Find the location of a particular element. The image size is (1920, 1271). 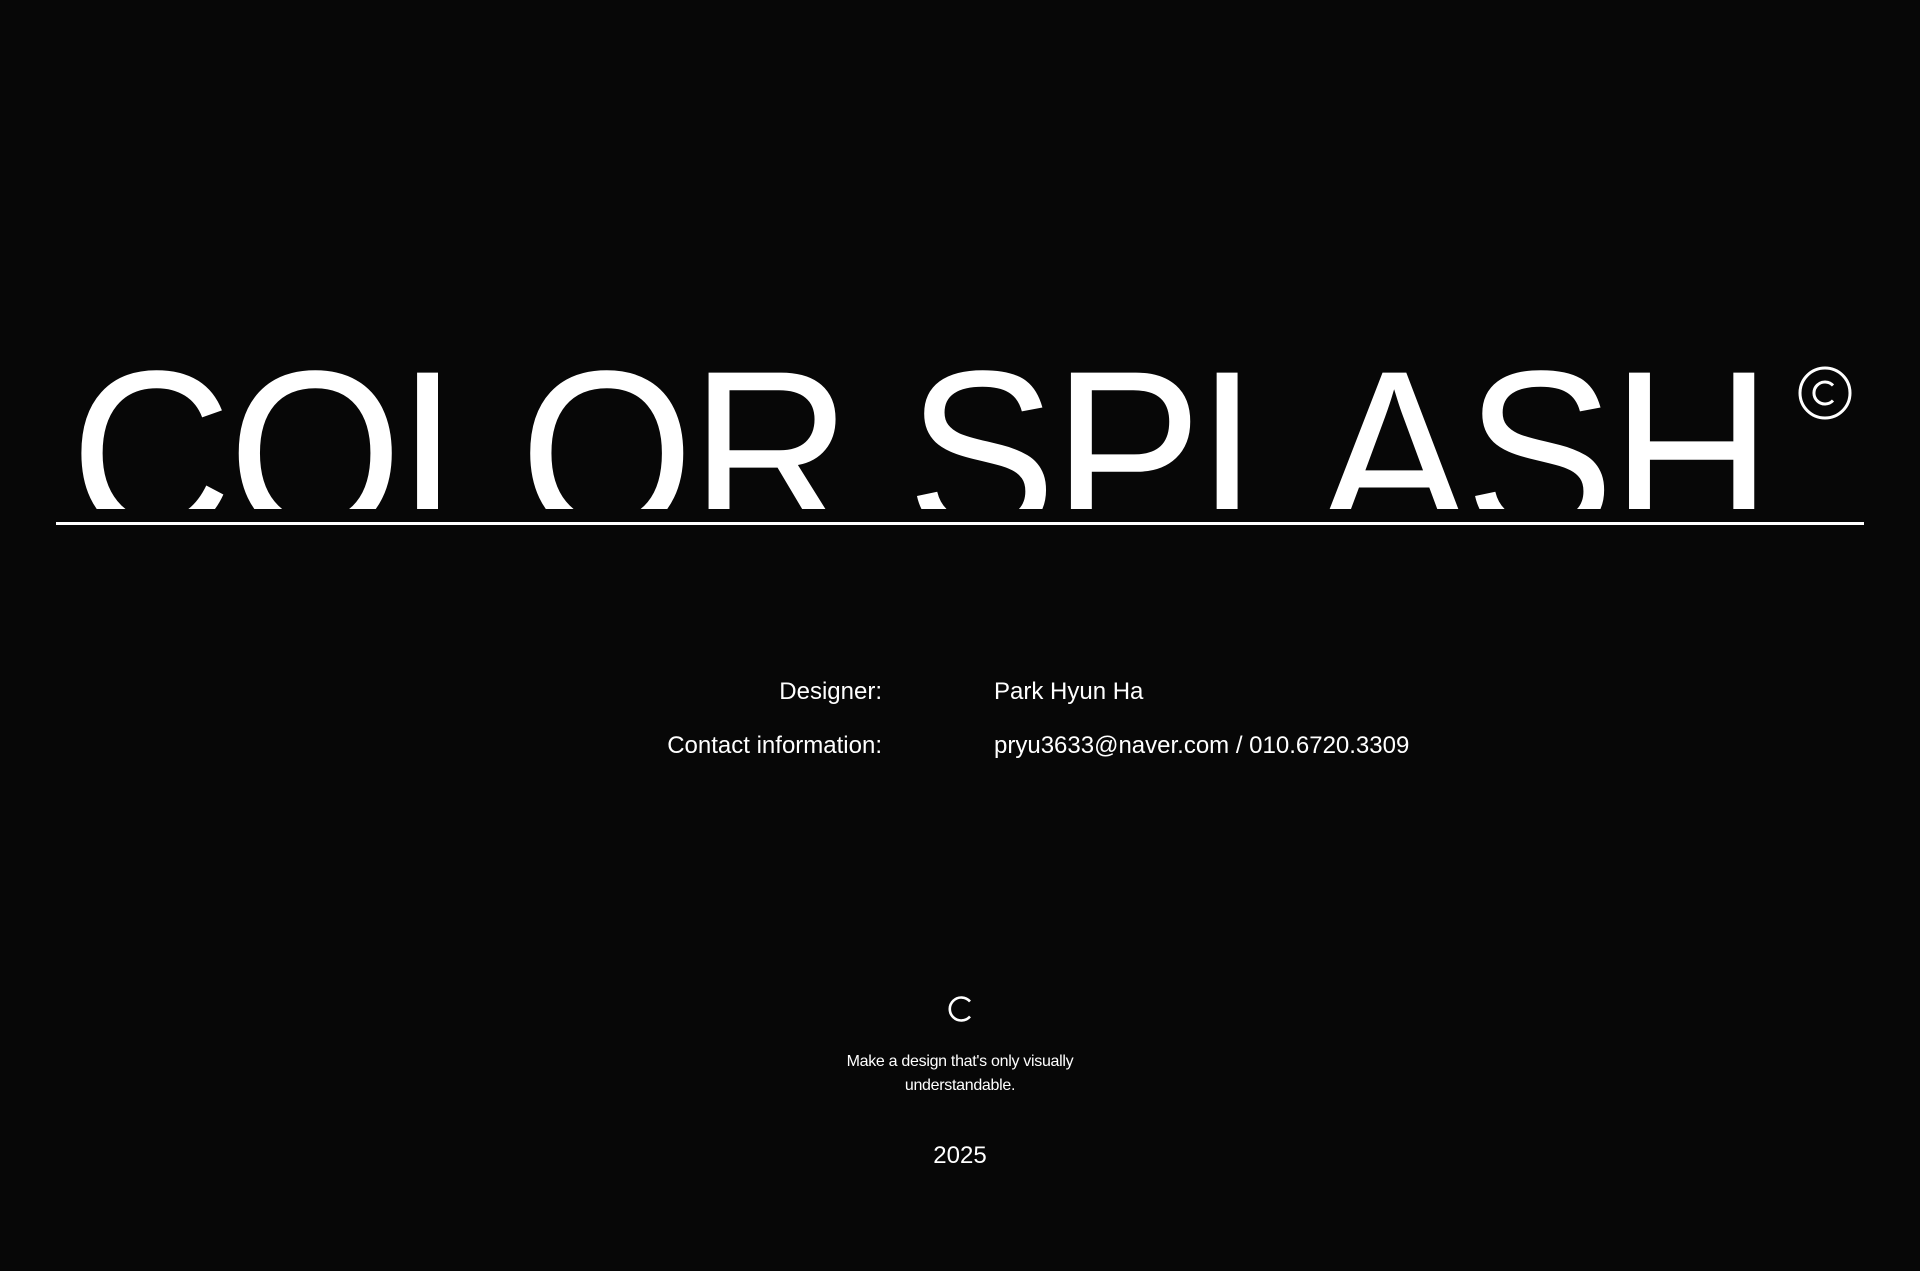

year: 2025 is located at coordinates (960, 1155).